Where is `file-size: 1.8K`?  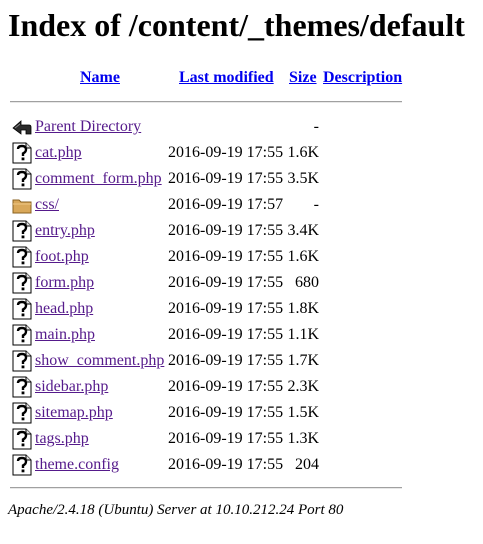 file-size: 1.8K is located at coordinates (303, 308).